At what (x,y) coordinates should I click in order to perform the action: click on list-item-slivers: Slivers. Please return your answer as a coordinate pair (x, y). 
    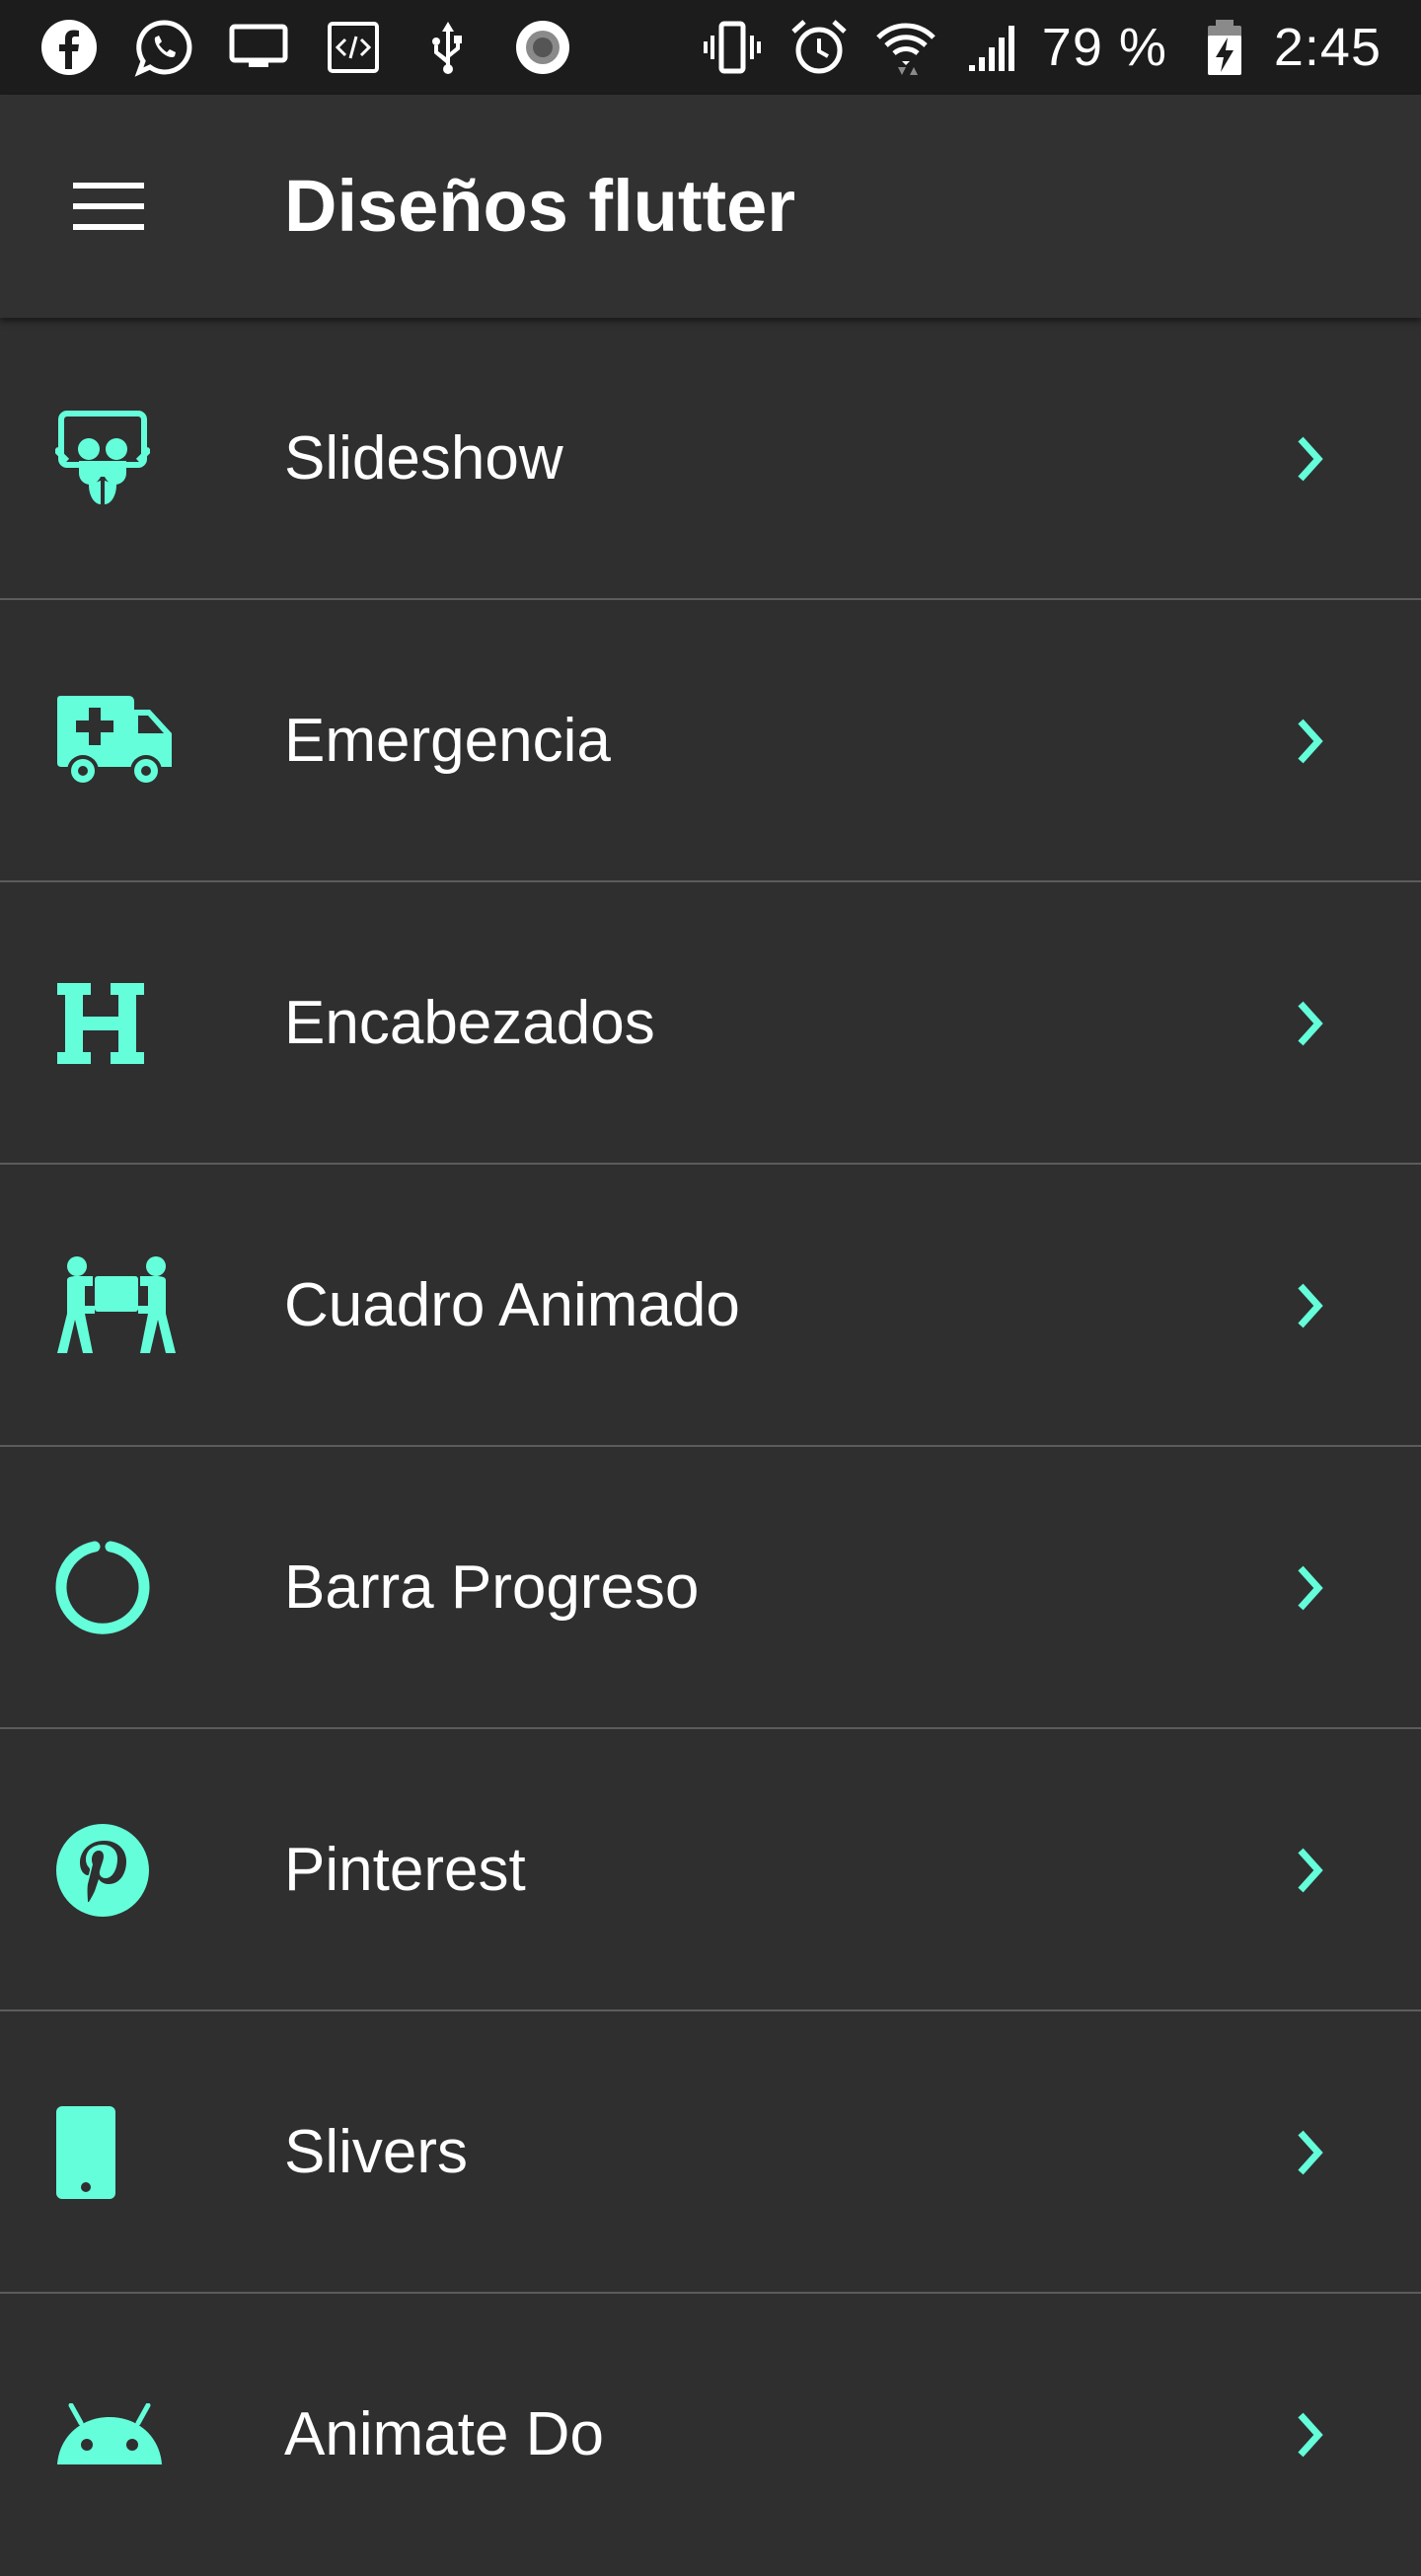
    Looking at the image, I should click on (710, 2152).